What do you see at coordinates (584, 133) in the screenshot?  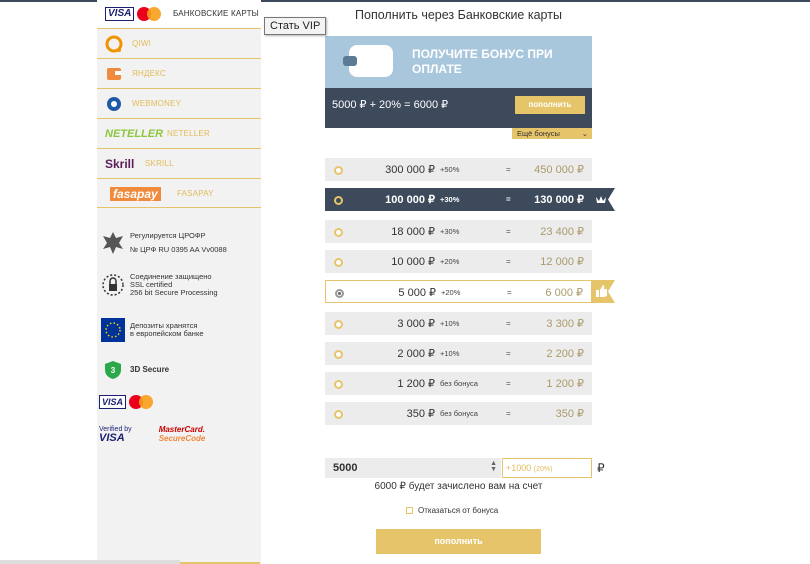 I see `chevron-down-icon: ⌄` at bounding box center [584, 133].